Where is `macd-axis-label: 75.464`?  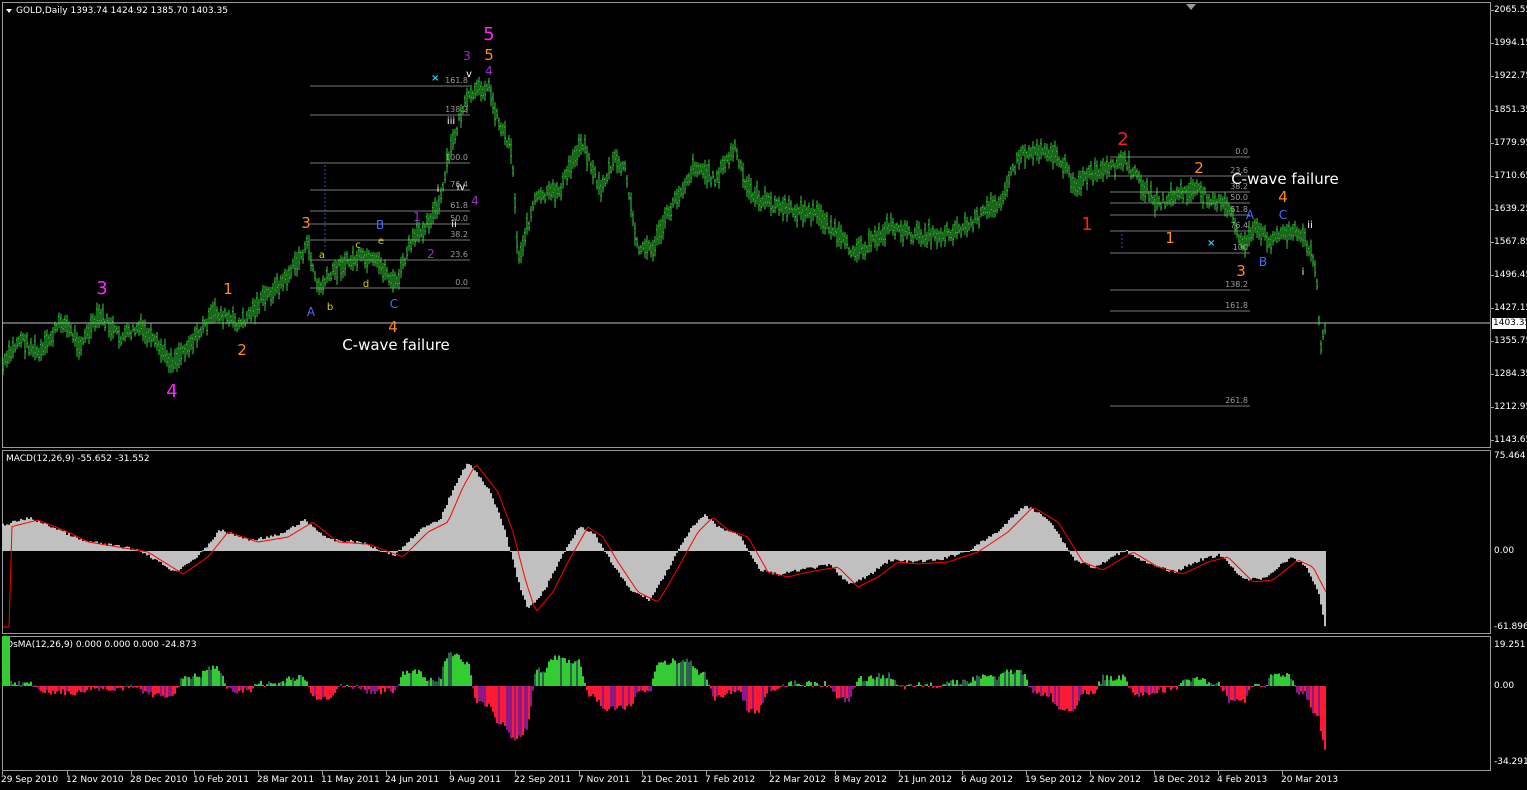
macd-axis-label: 75.464 is located at coordinates (1510, 456).